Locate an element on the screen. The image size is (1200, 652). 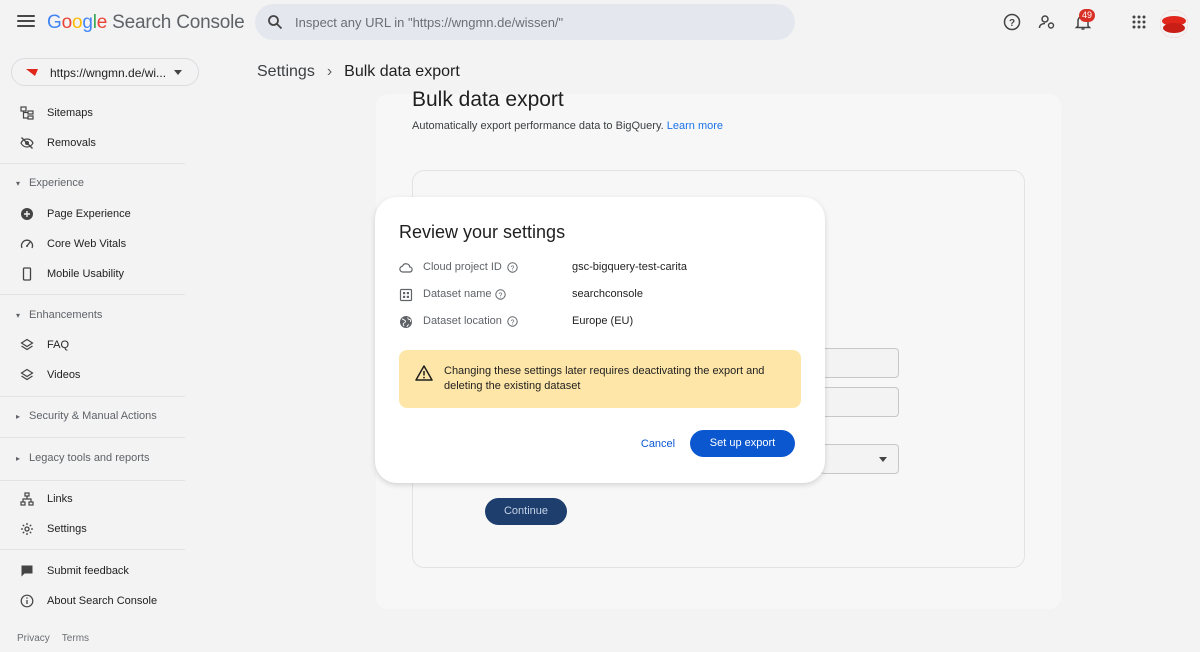
sidebar-section-security: ▸ Security & Manual Actions is located at coordinates (92, 417).